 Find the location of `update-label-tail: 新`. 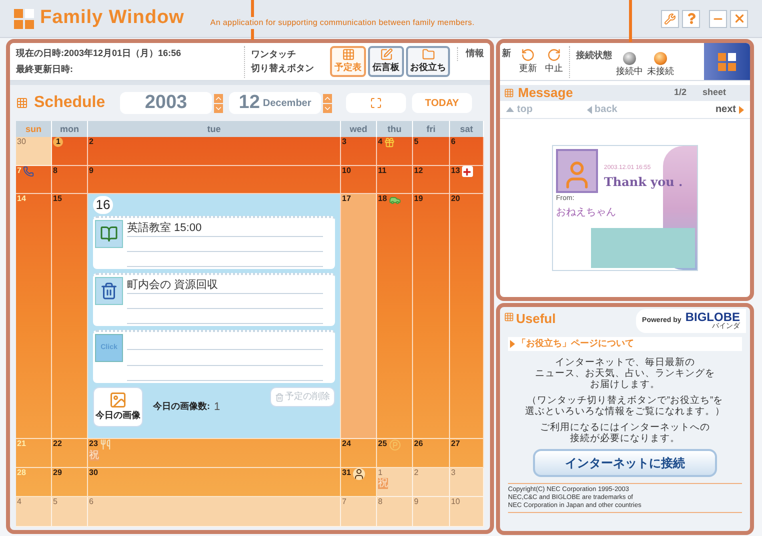

update-label-tail: 新 is located at coordinates (506, 53).